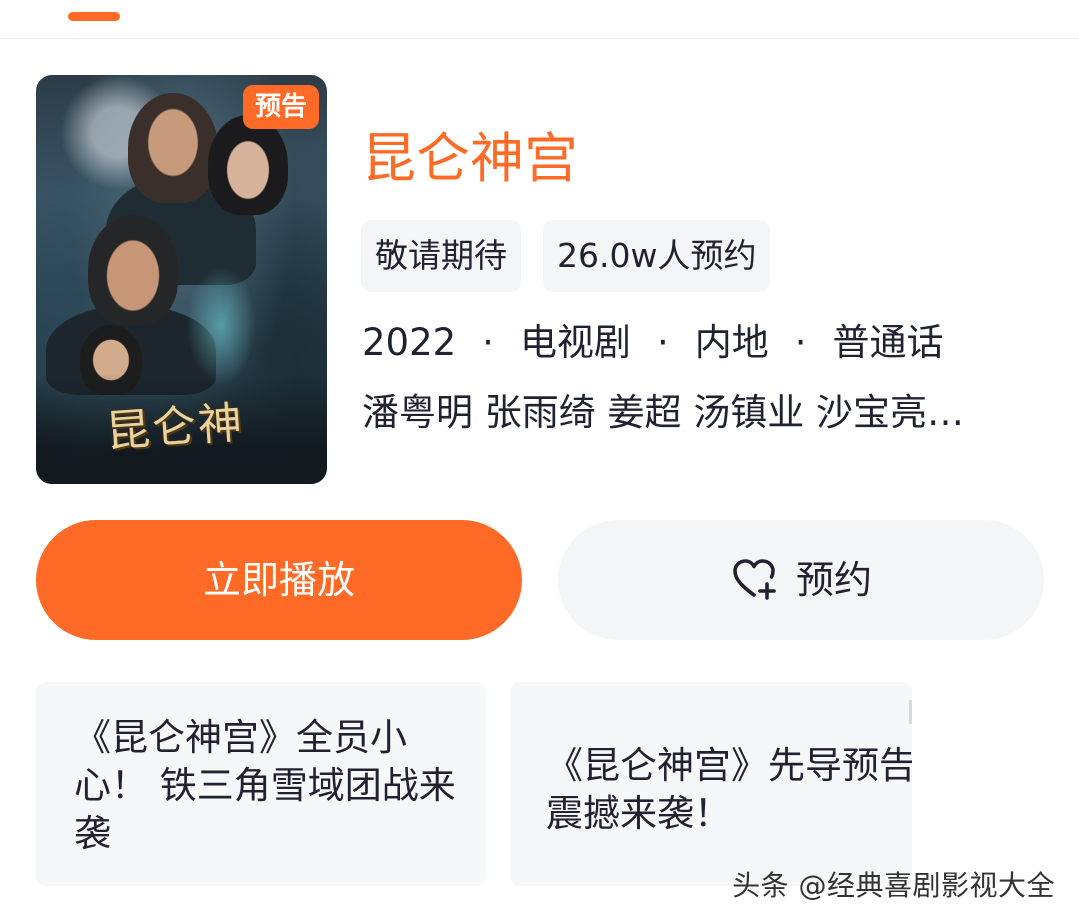 The height and width of the screenshot is (920, 1079). I want to click on meta-region: 内地, so click(731, 342).